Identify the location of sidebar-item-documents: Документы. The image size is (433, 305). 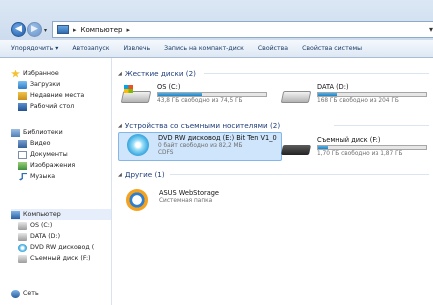
(43, 154).